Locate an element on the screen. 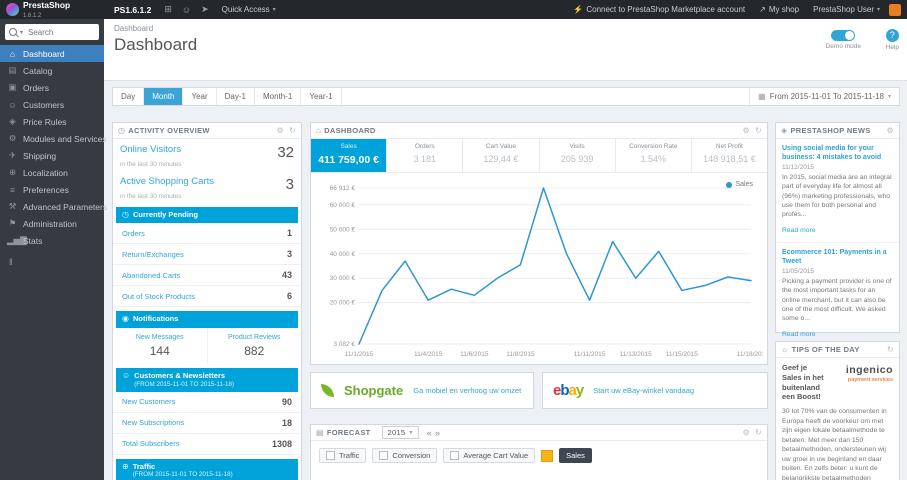 This screenshot has width=907, height=480. sidebar-item-orders: ▣ Orders is located at coordinates (52, 87).